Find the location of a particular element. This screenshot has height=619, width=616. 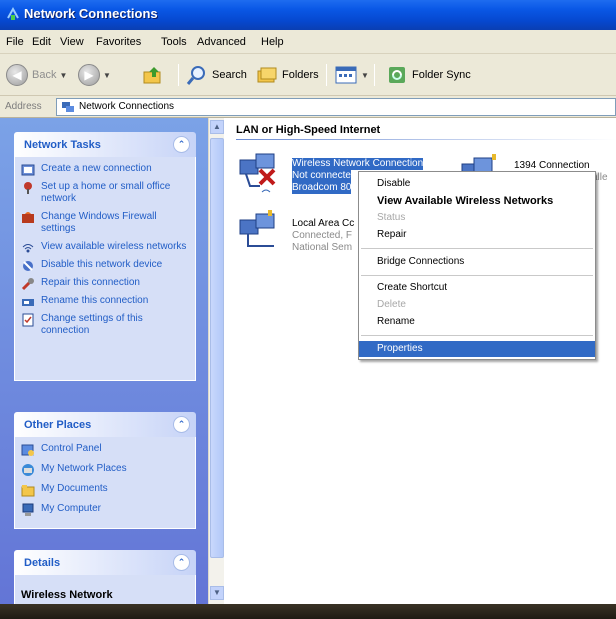

network-tasks-title: Network Tasks is located at coordinates (62, 145).